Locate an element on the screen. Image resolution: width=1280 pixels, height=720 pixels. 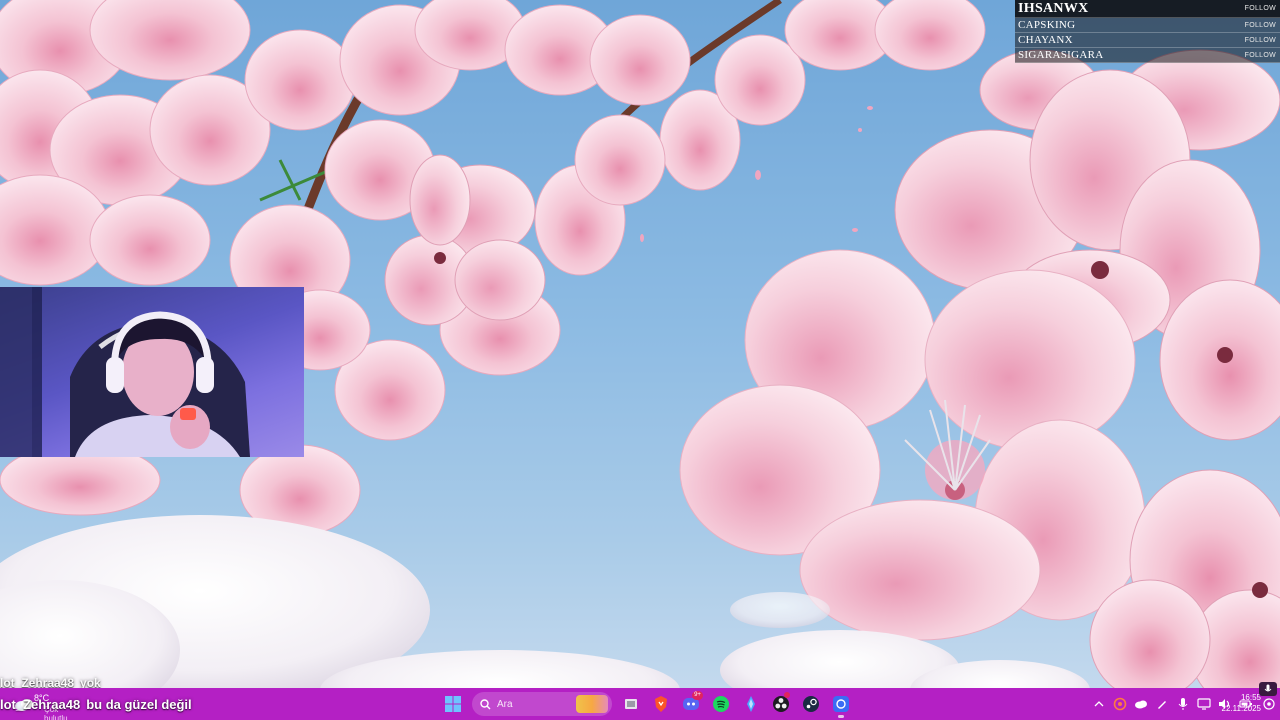
start-icon is located at coordinates (453, 704).